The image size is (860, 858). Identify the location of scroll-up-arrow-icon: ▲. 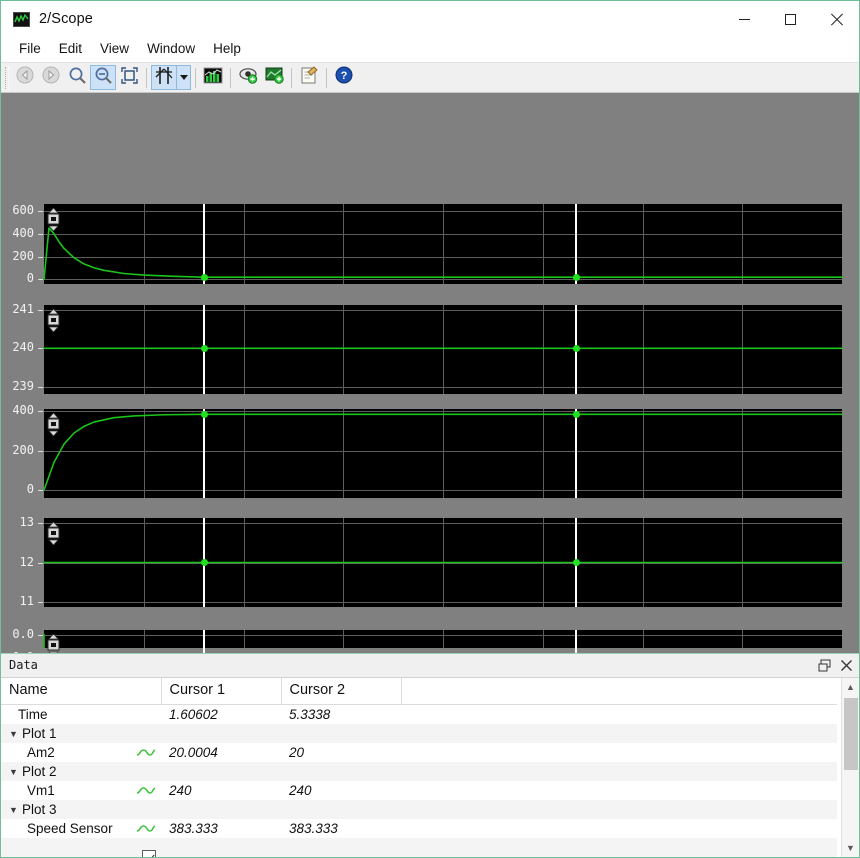
(851, 687).